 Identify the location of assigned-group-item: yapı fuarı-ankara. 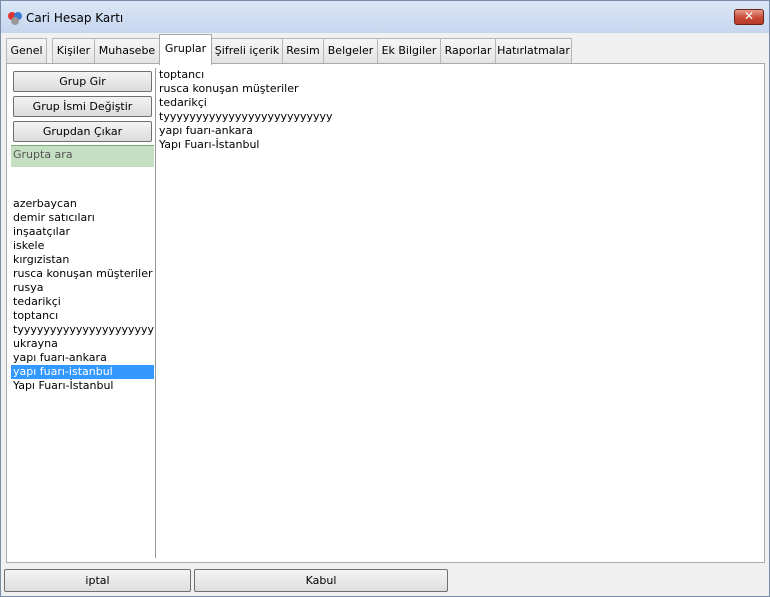
(246, 131).